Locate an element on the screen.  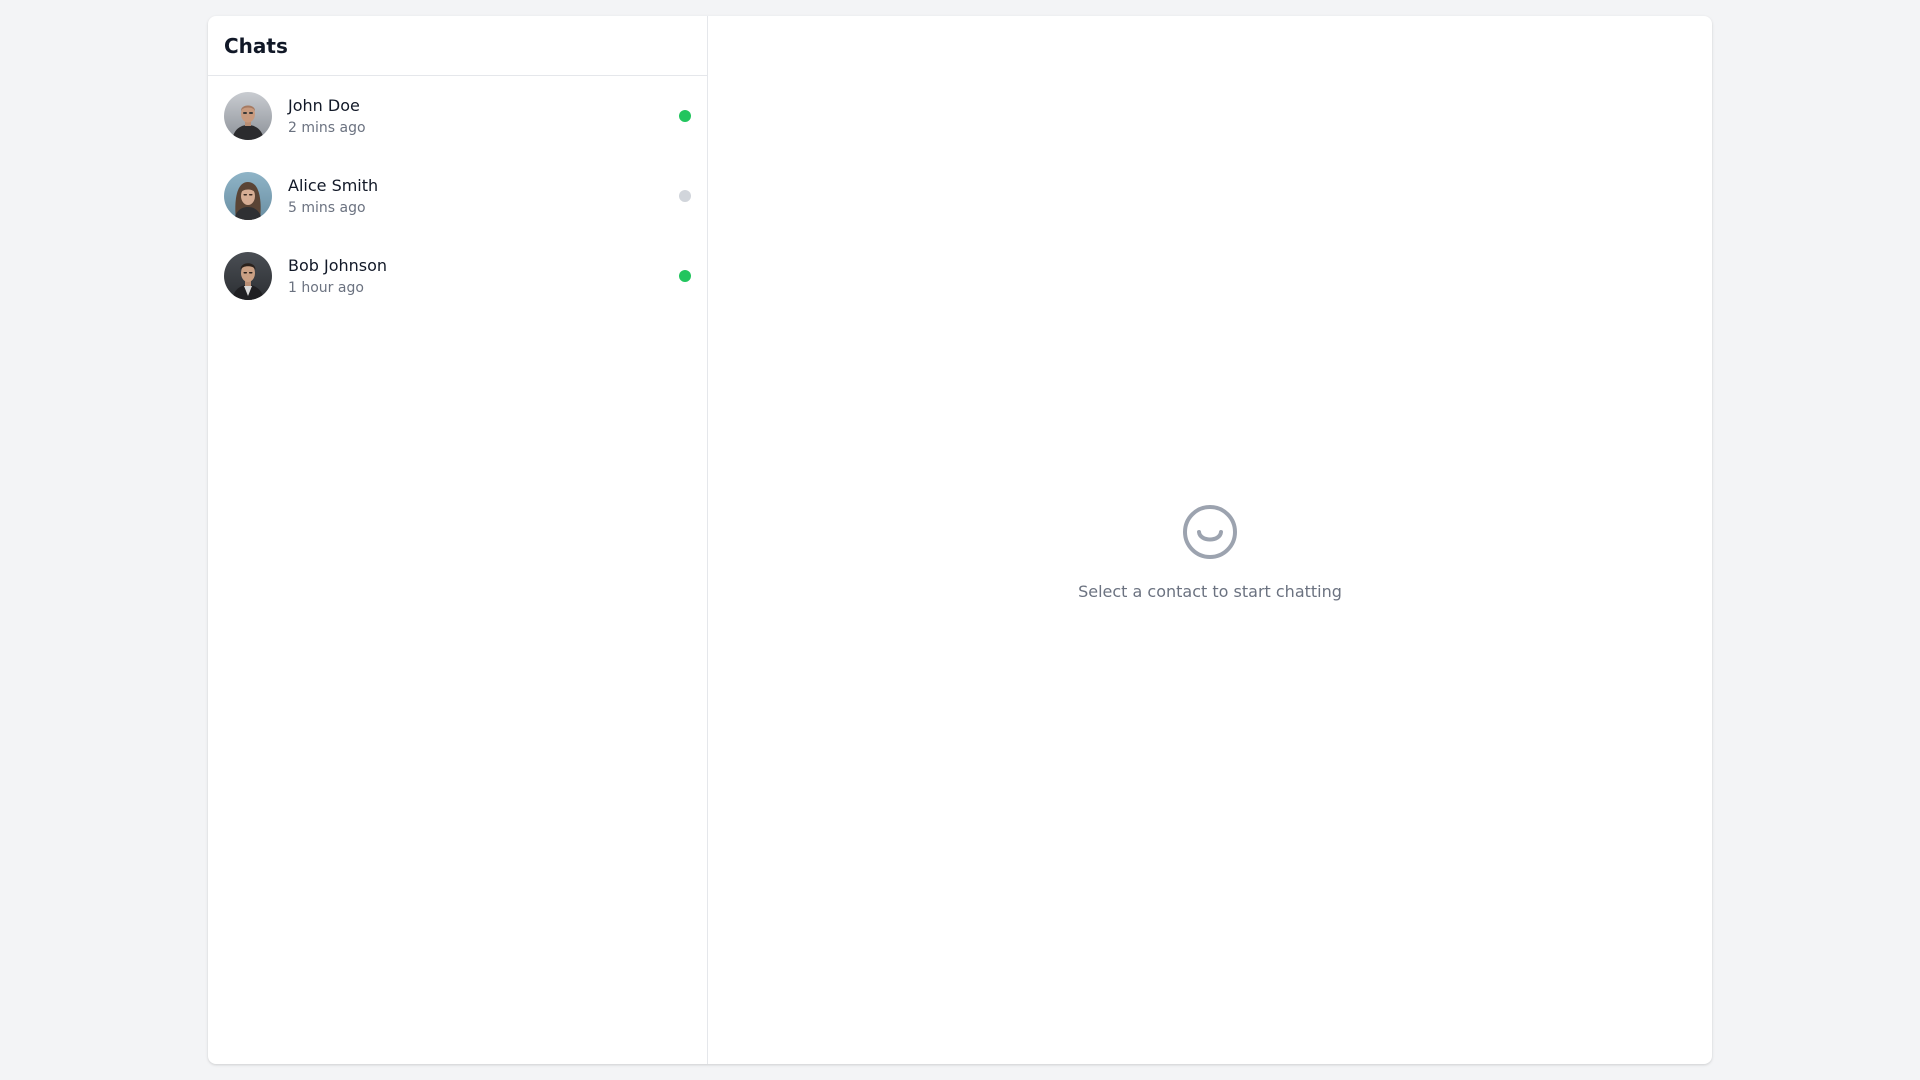
empty-state: Select a contact to start chatting is located at coordinates (1210, 552).